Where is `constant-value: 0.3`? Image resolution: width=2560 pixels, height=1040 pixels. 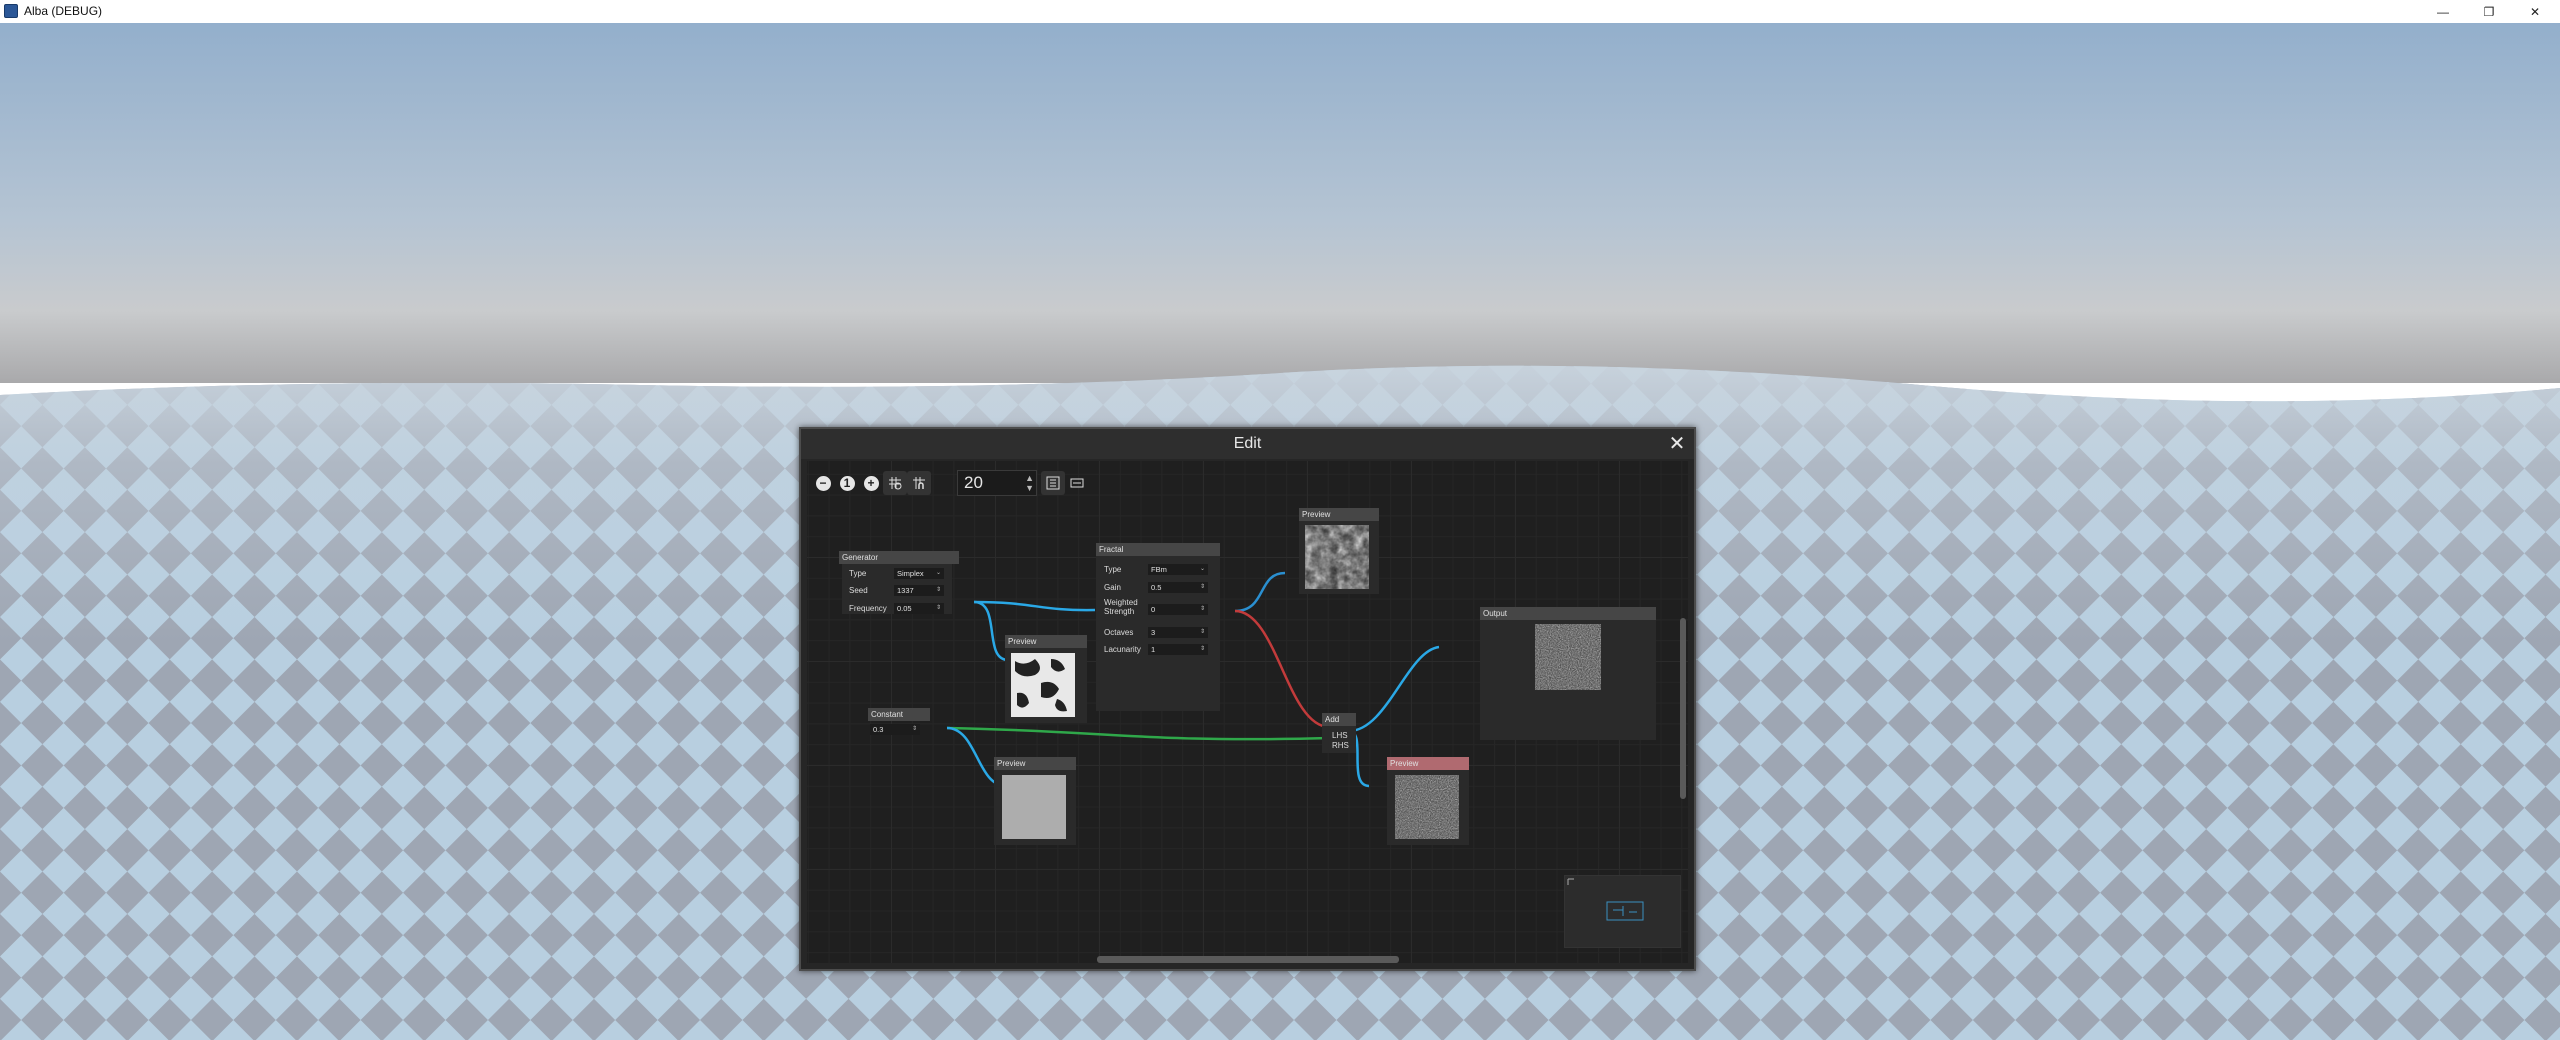
constant-value: 0.3 is located at coordinates (878, 729).